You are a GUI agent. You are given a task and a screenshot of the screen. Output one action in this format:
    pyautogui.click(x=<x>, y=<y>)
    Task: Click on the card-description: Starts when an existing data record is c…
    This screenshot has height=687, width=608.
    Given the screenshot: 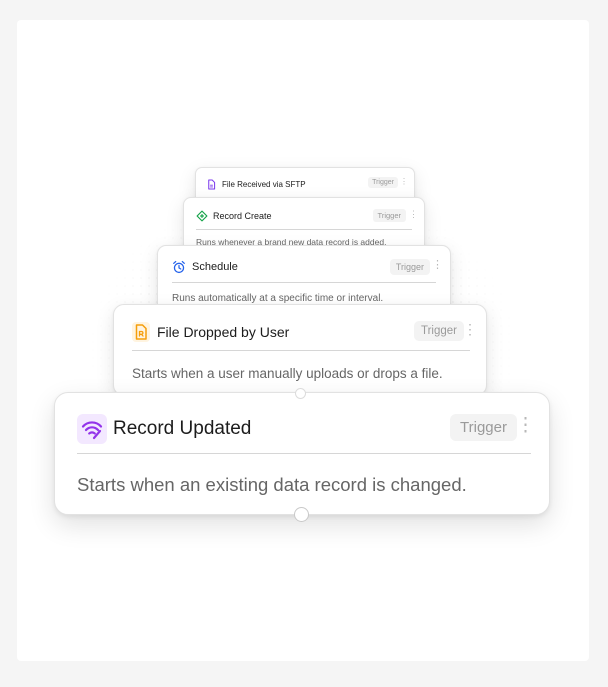 What is the action you would take?
    pyautogui.click(x=272, y=484)
    